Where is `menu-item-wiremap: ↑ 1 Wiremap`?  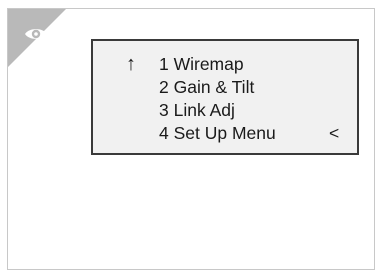
menu-item-wiremap: ↑ 1 Wiremap is located at coordinates (225, 64).